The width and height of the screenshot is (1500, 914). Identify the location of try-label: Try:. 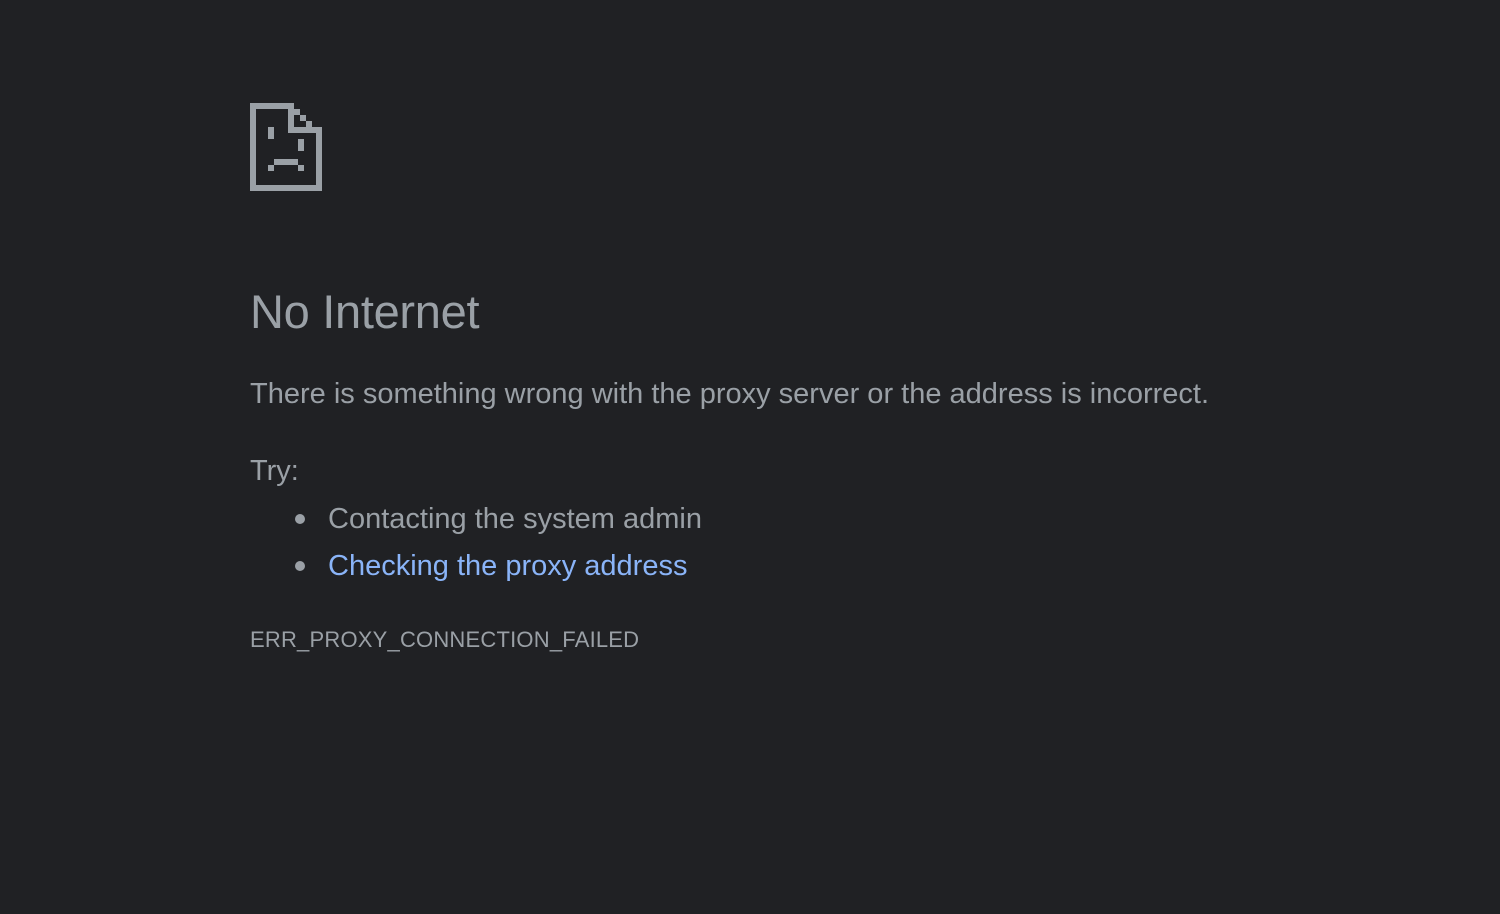
(274, 471).